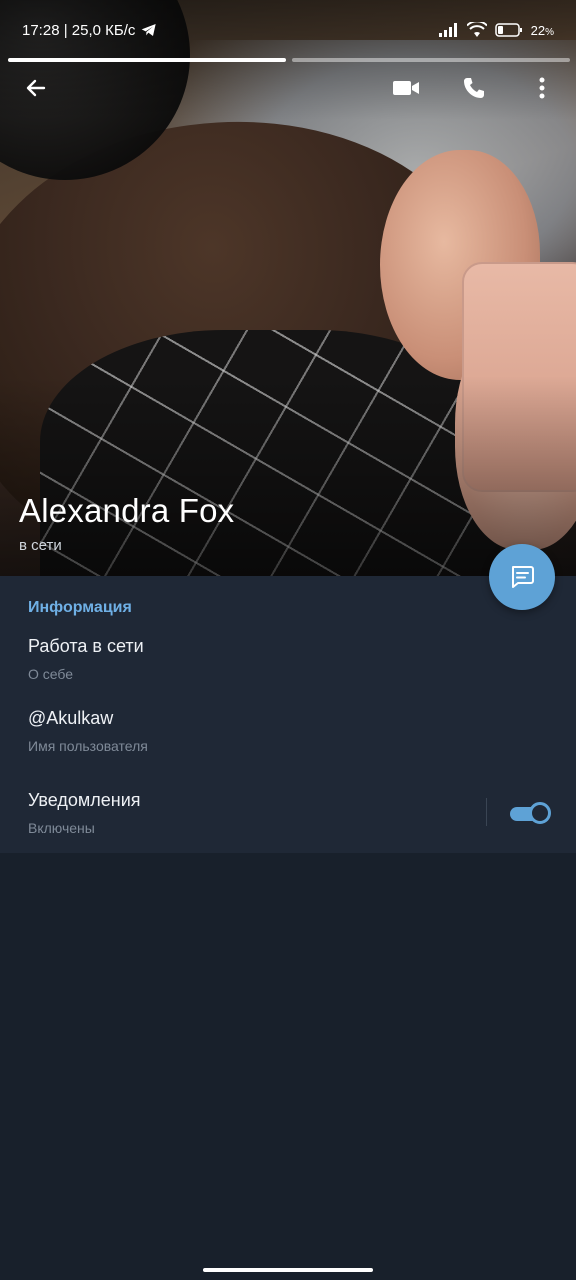 Image resolution: width=576 pixels, height=1280 pixels. What do you see at coordinates (476, 29) in the screenshot?
I see `wifi-icon` at bounding box center [476, 29].